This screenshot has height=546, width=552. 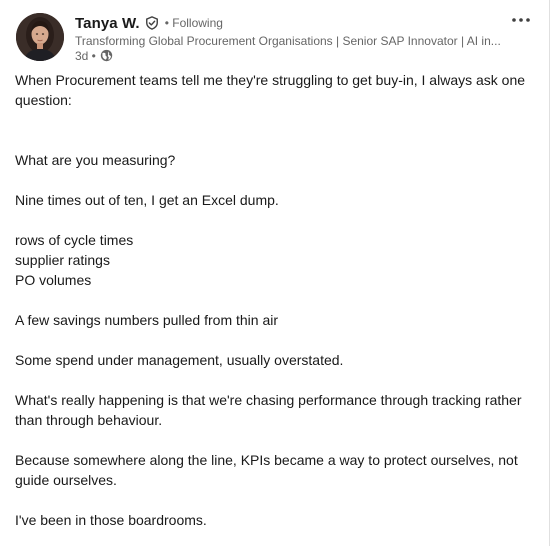 What do you see at coordinates (193, 23) in the screenshot?
I see `follow-status: • Following` at bounding box center [193, 23].